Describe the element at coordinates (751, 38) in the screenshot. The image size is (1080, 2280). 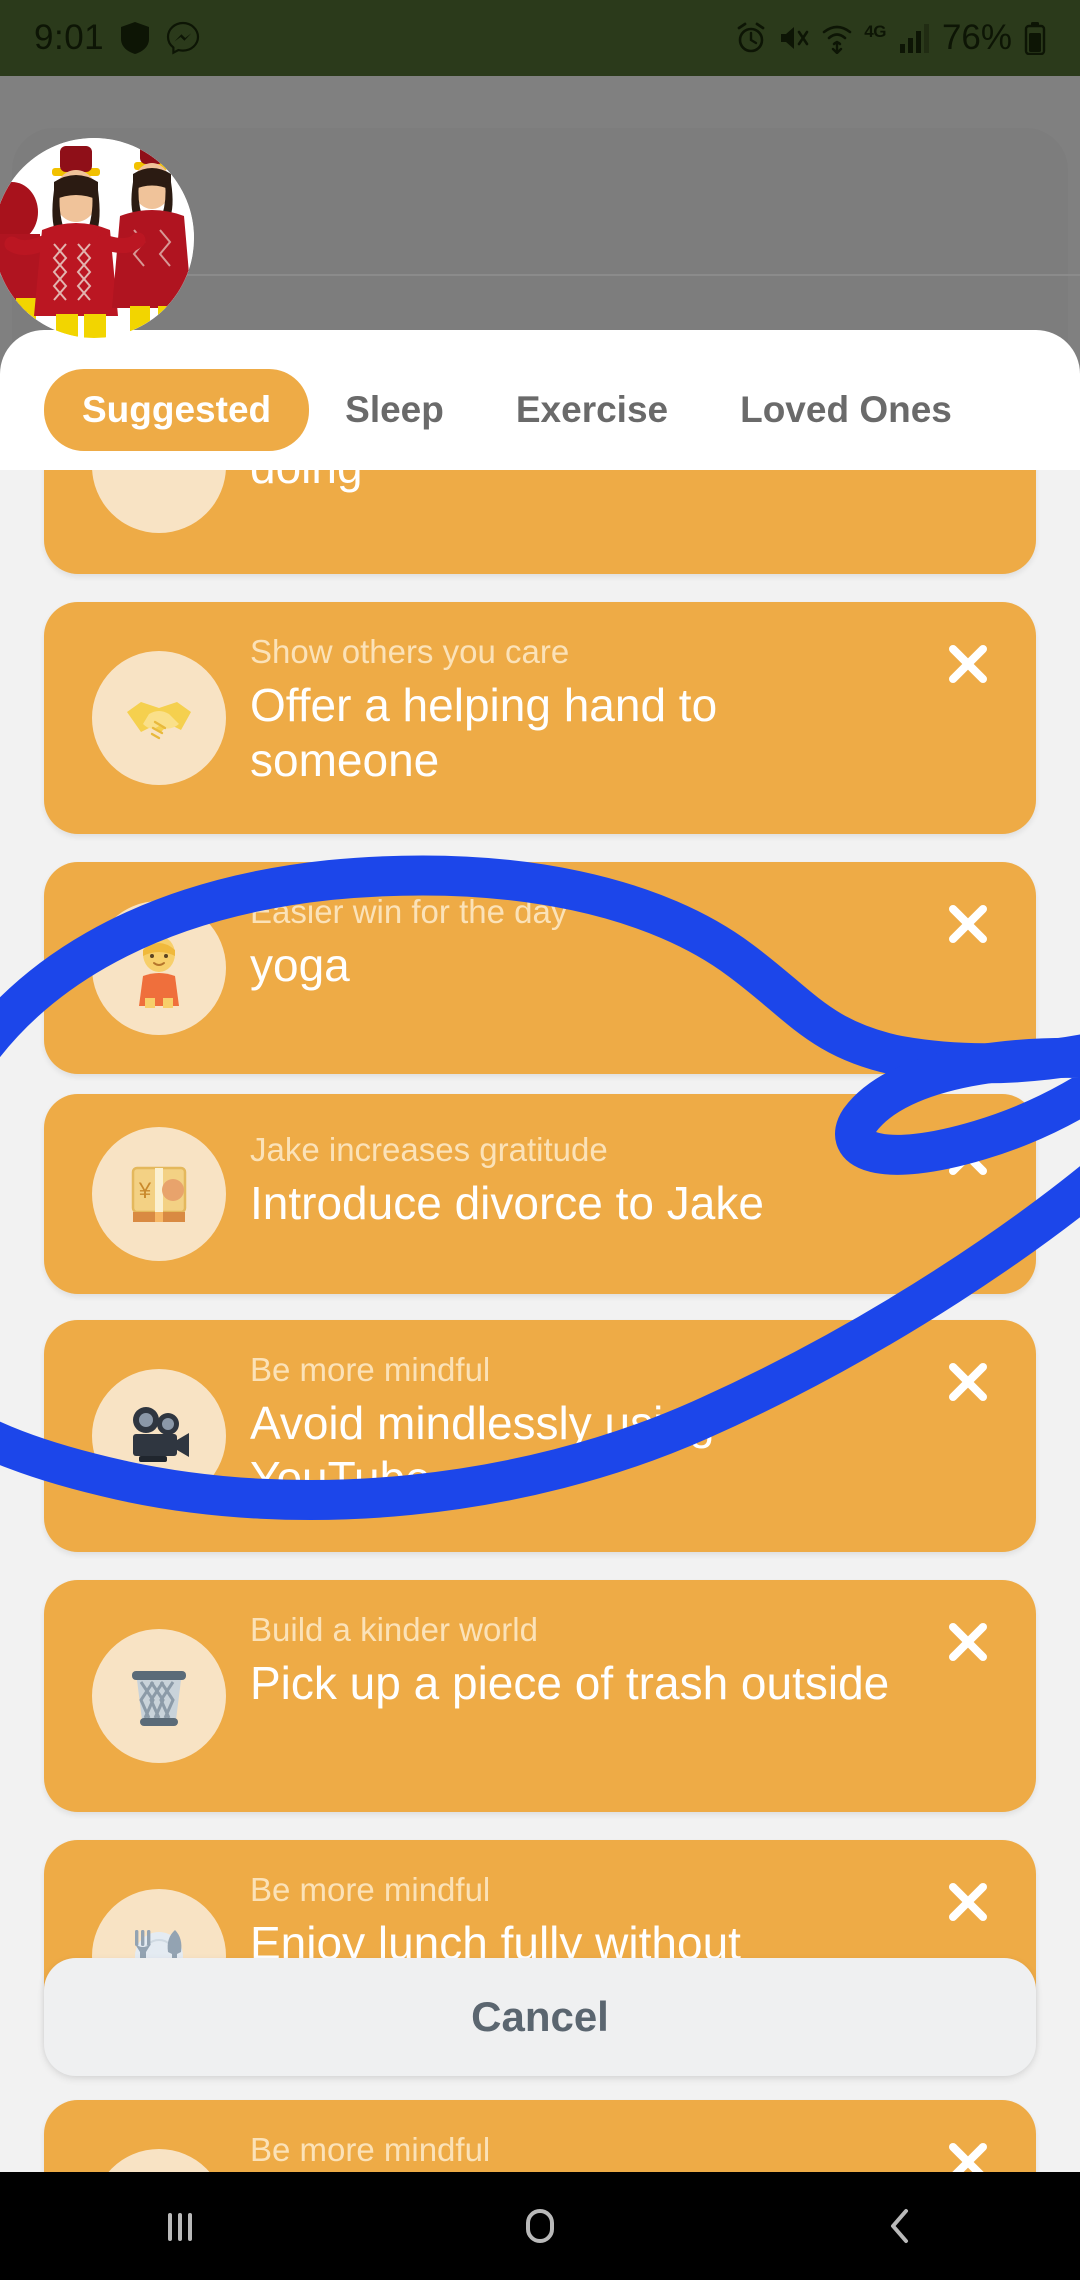
I see `alarm-icon` at that location.